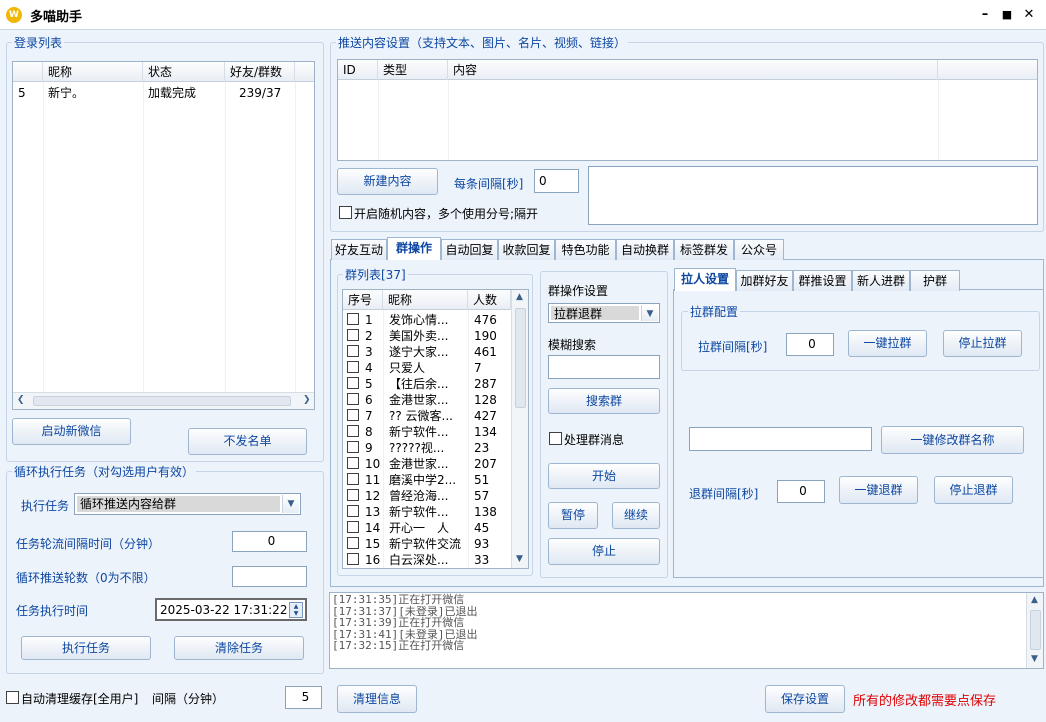 Image resolution: width=1046 pixels, height=722 pixels. What do you see at coordinates (269, 576) in the screenshot?
I see `rounds-input` at bounding box center [269, 576].